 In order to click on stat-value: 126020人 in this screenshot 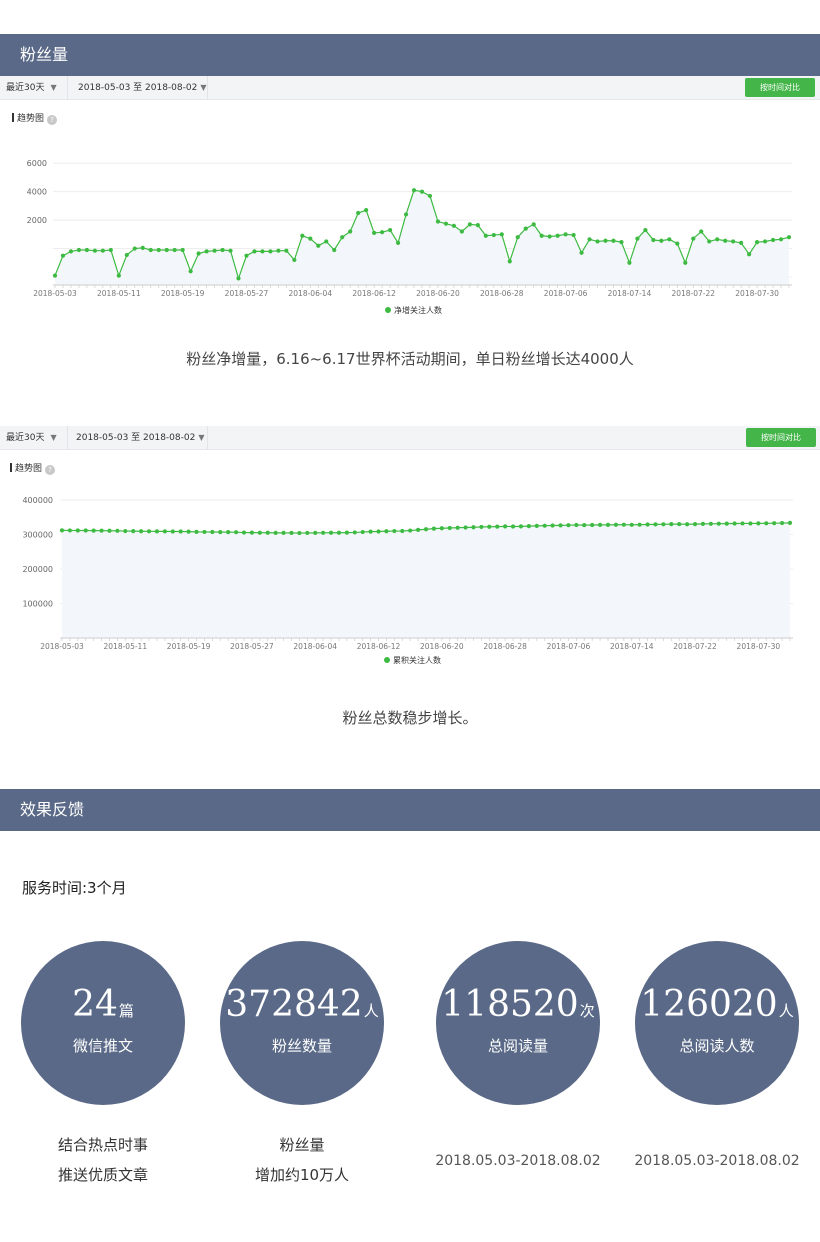, I will do `click(717, 1008)`.